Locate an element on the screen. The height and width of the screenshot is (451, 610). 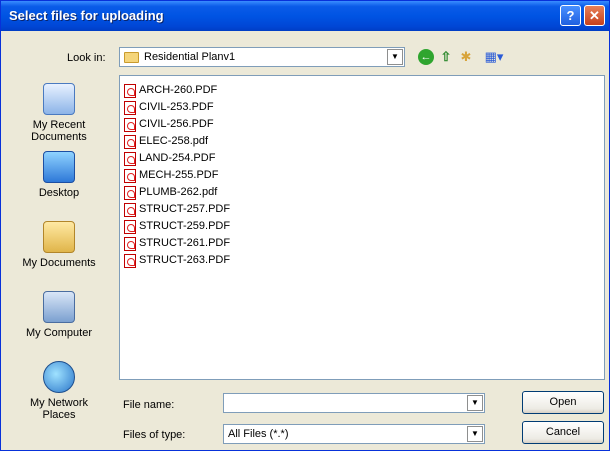
file-name-input: ▼ is located at coordinates (354, 403).